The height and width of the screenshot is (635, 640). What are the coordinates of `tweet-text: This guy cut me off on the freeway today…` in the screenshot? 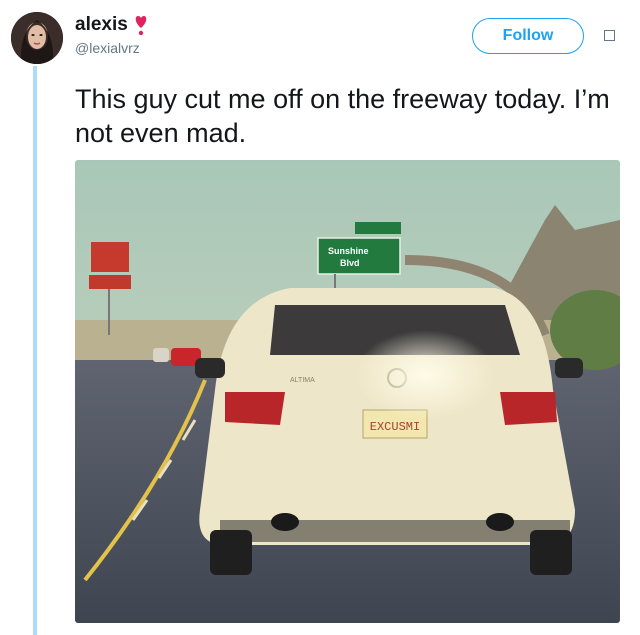 It's located at (342, 116).